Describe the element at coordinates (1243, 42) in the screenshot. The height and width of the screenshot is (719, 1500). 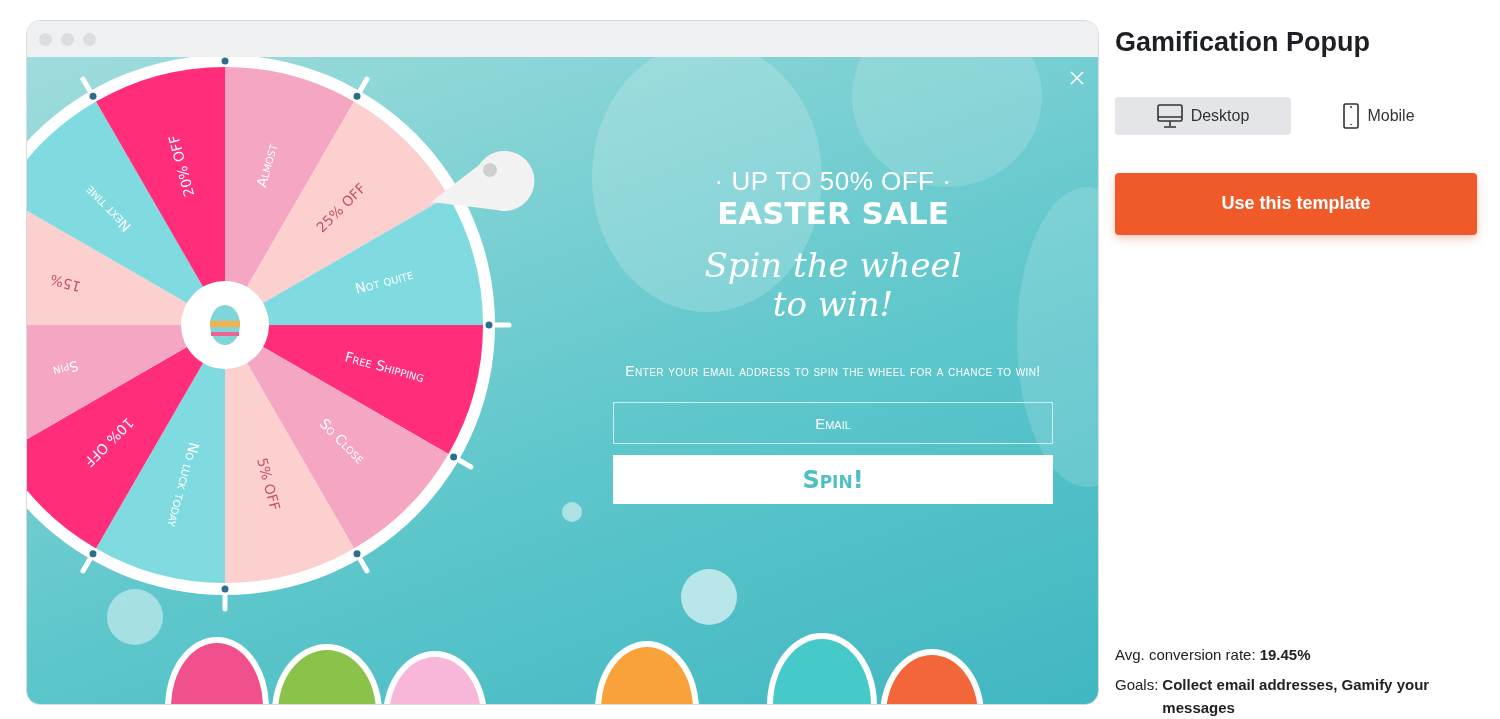
I see `template-title: Gamification Popup` at that location.